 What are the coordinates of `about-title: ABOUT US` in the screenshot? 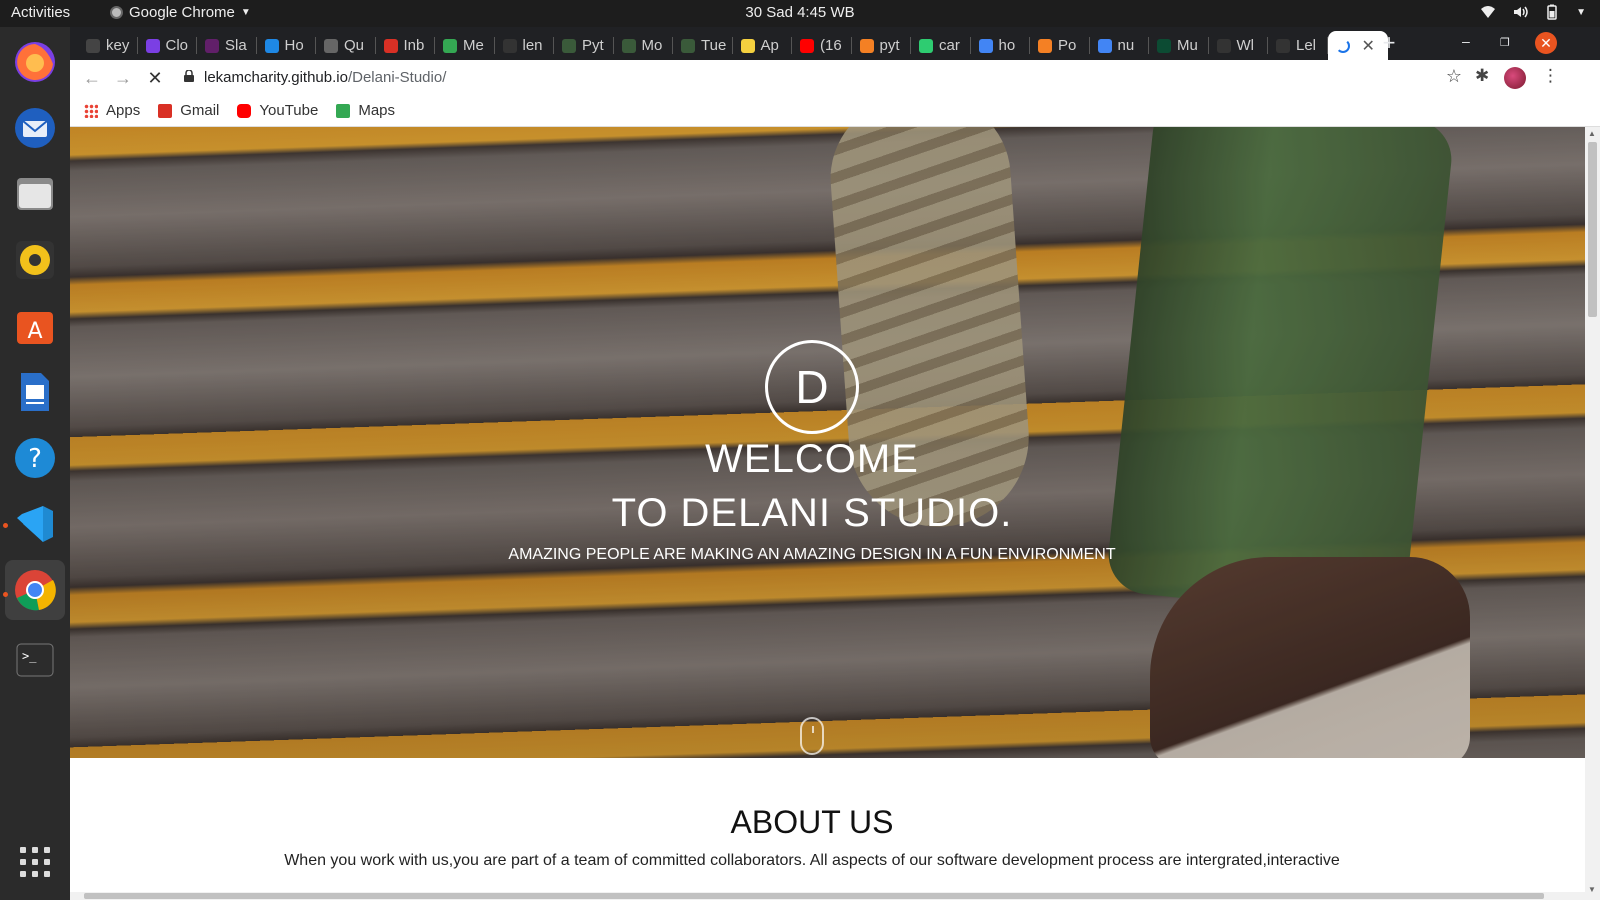 It's located at (812, 822).